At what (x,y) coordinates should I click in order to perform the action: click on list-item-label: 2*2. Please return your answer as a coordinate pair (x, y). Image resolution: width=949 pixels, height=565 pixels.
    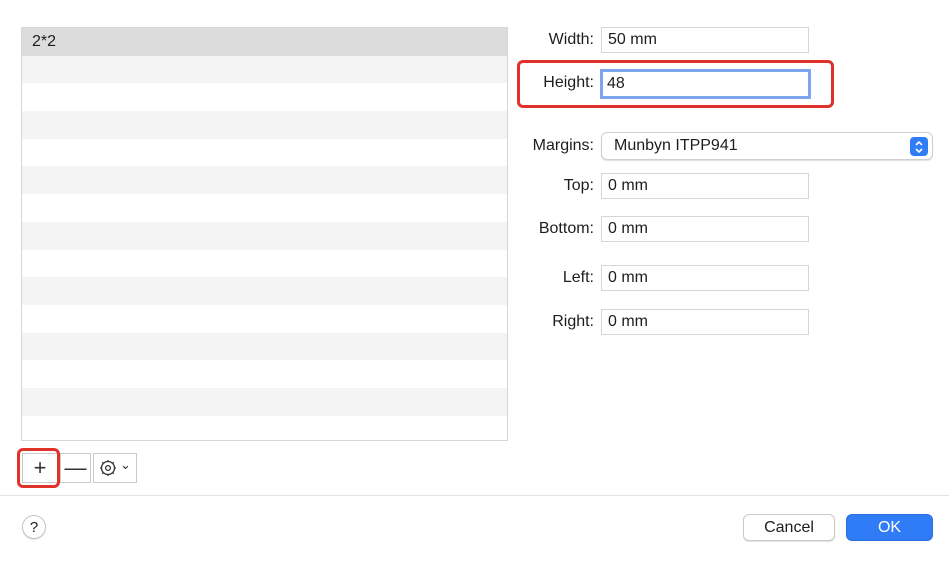
    Looking at the image, I should click on (44, 41).